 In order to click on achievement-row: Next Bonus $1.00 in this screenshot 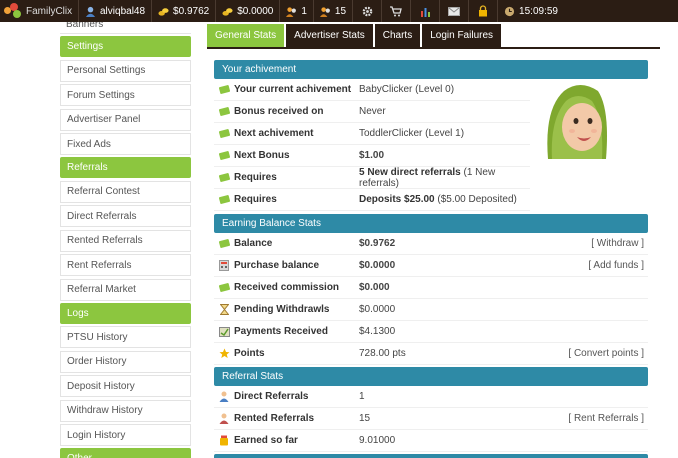, I will do `click(372, 156)`.